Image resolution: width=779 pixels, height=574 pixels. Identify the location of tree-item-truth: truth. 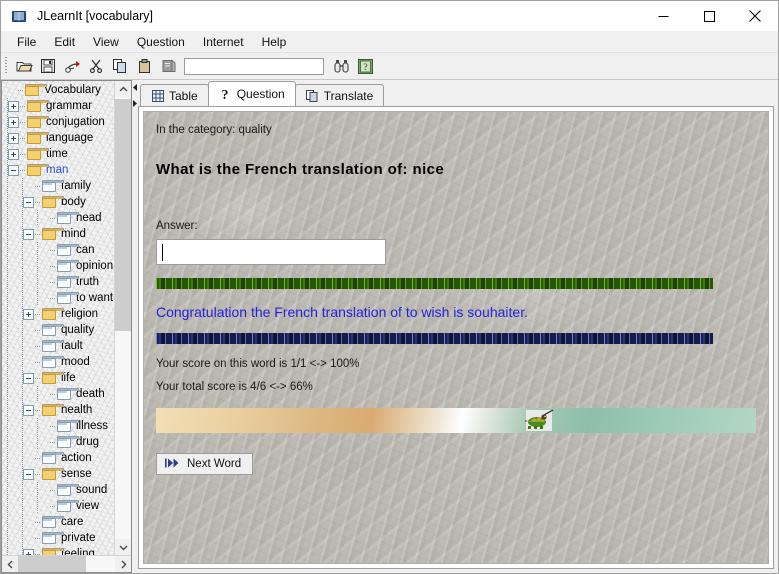
(58, 282).